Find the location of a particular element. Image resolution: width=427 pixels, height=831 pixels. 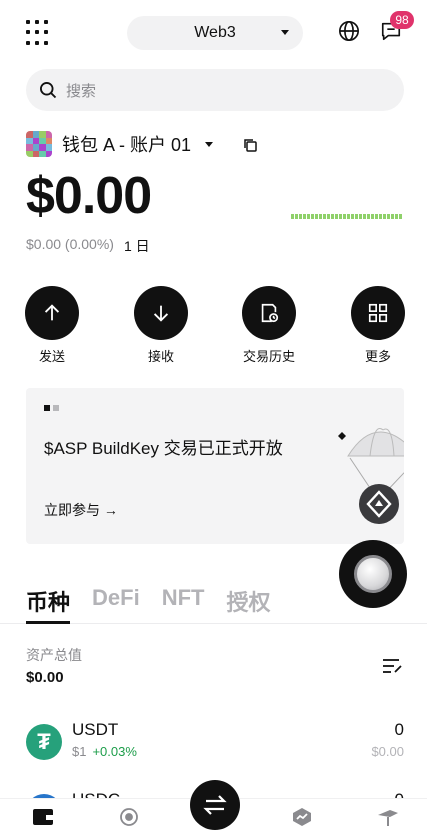

swap-button is located at coordinates (215, 805).